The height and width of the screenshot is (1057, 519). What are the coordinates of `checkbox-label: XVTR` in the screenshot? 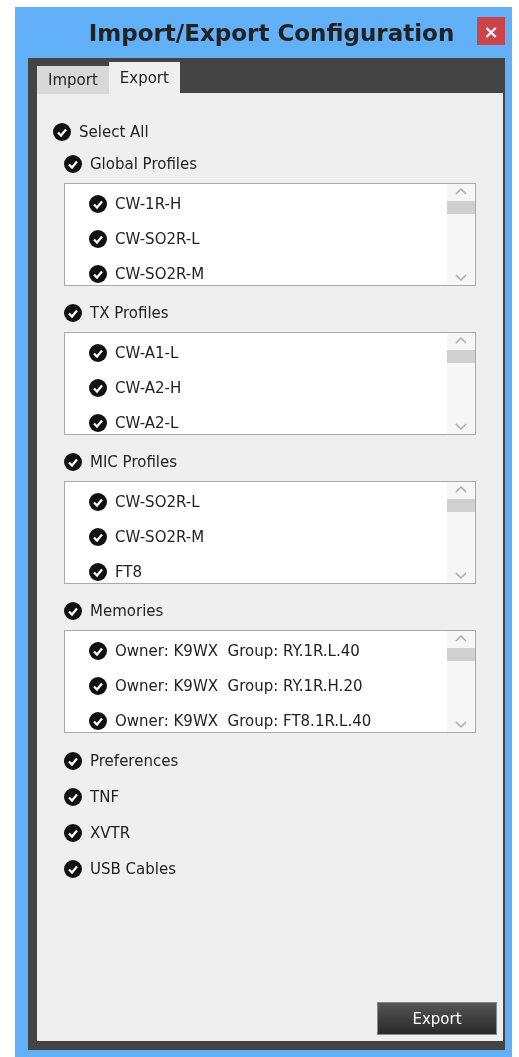 It's located at (110, 833).